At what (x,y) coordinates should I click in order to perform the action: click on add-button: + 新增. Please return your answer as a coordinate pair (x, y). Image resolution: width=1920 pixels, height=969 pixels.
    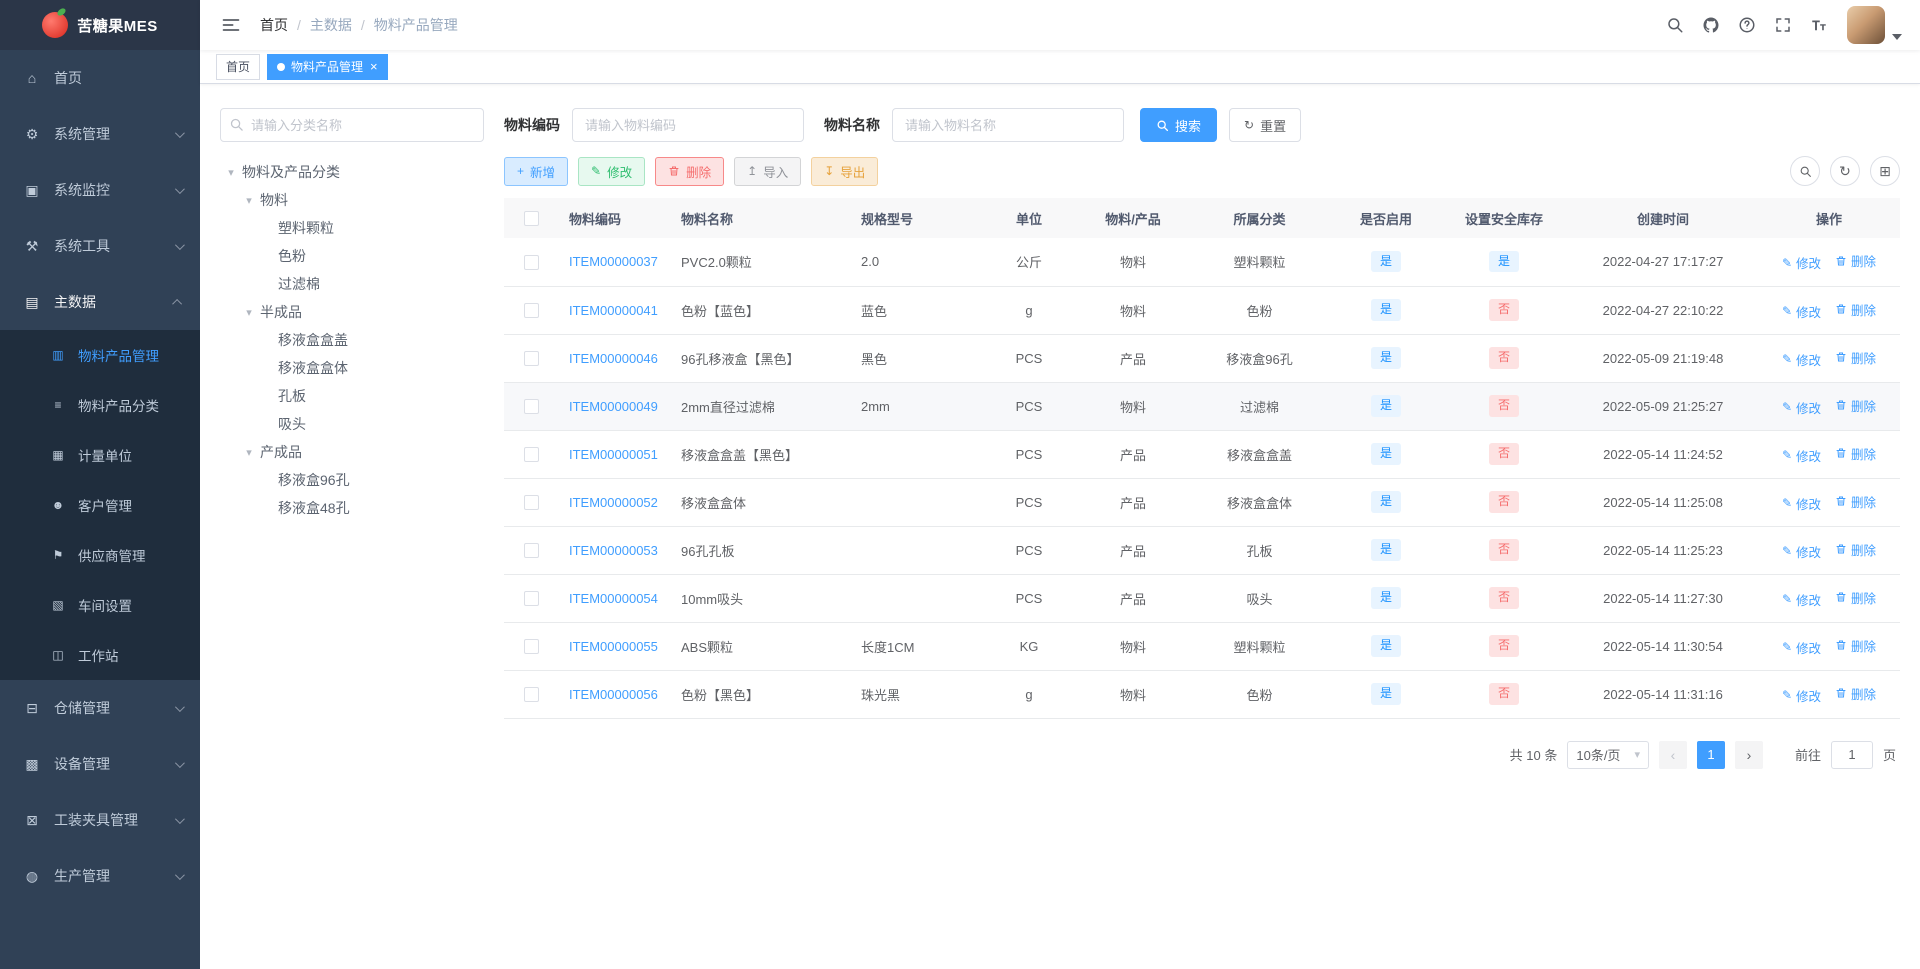
    Looking at the image, I should click on (536, 171).